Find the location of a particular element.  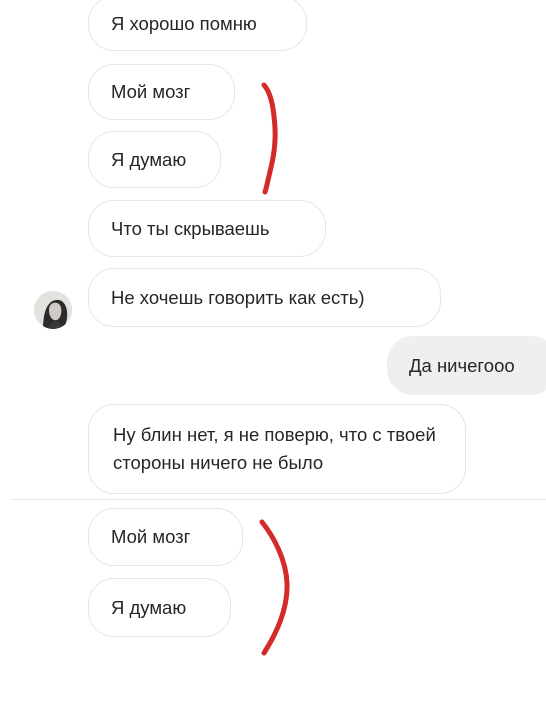

message-text: Я хорошо помню is located at coordinates (184, 23).